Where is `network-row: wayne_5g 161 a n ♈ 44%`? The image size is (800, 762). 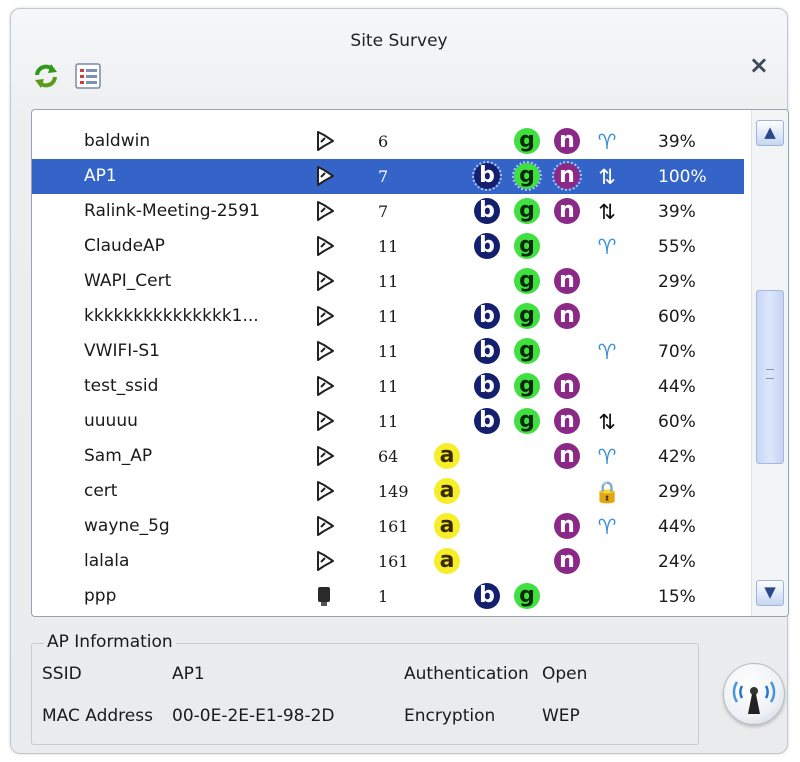
network-row: wayne_5g 161 a n ♈ 44% is located at coordinates (388, 526).